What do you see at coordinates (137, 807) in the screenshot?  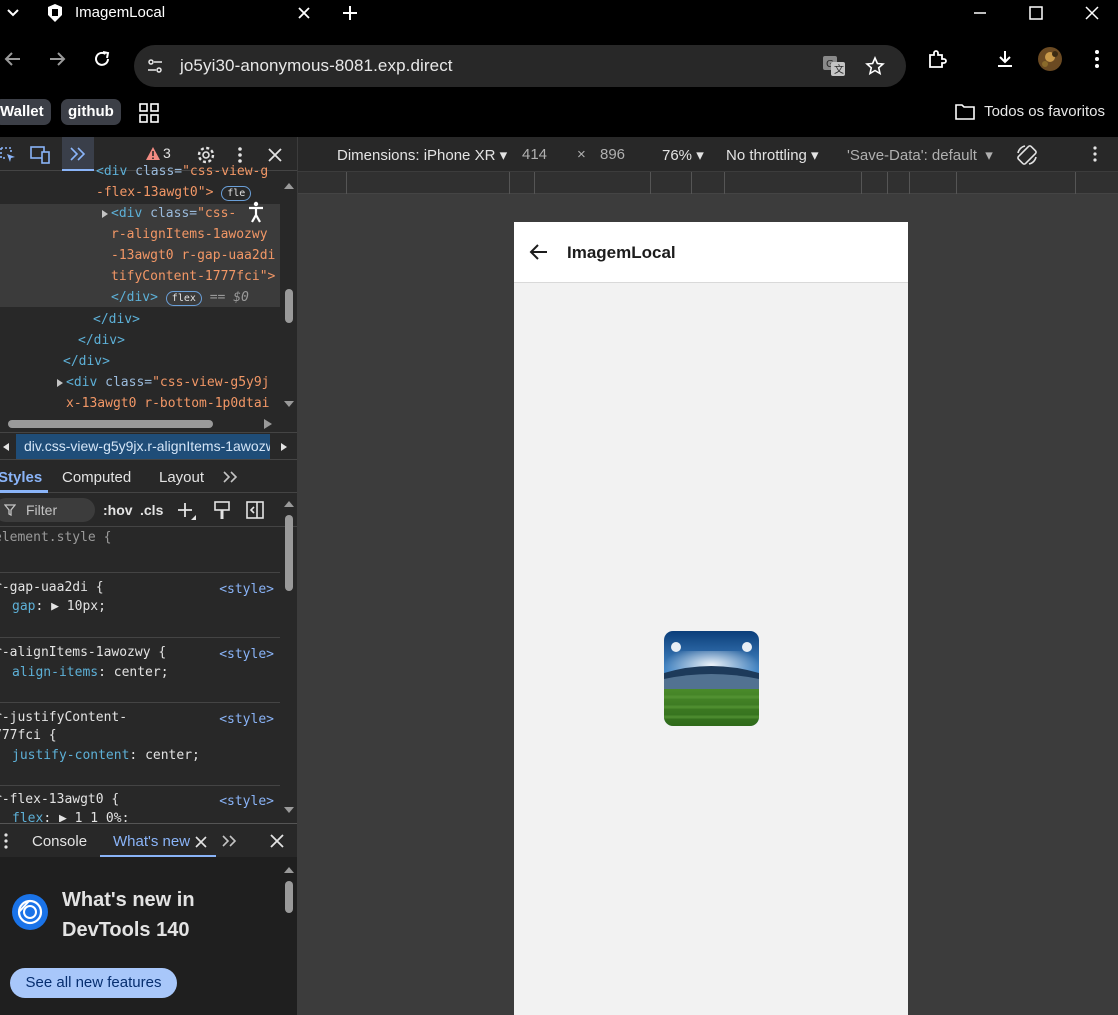 I see `rule-flex: r-flex-13awgt0 { <style> flex: ▶ 1 1 0%;` at bounding box center [137, 807].